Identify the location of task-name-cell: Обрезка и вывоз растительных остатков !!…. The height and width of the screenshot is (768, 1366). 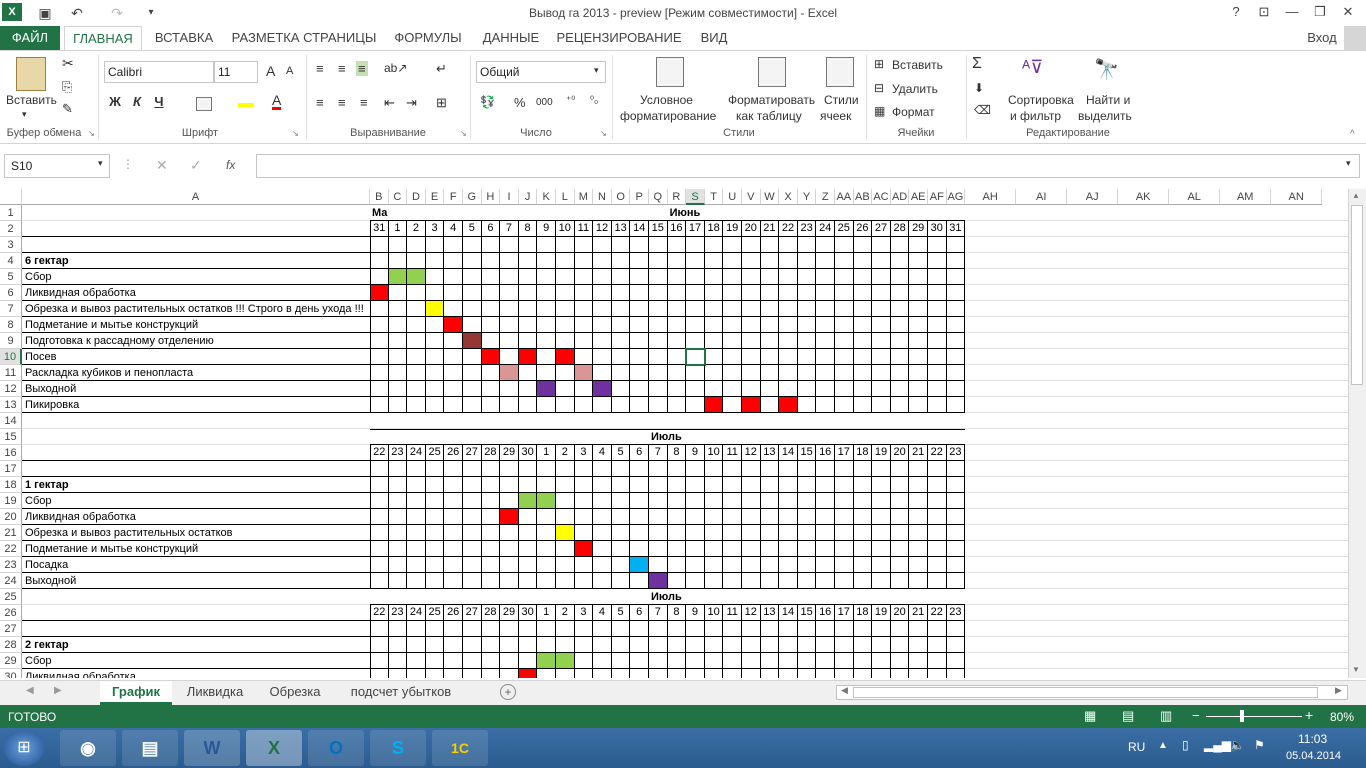
(196, 309).